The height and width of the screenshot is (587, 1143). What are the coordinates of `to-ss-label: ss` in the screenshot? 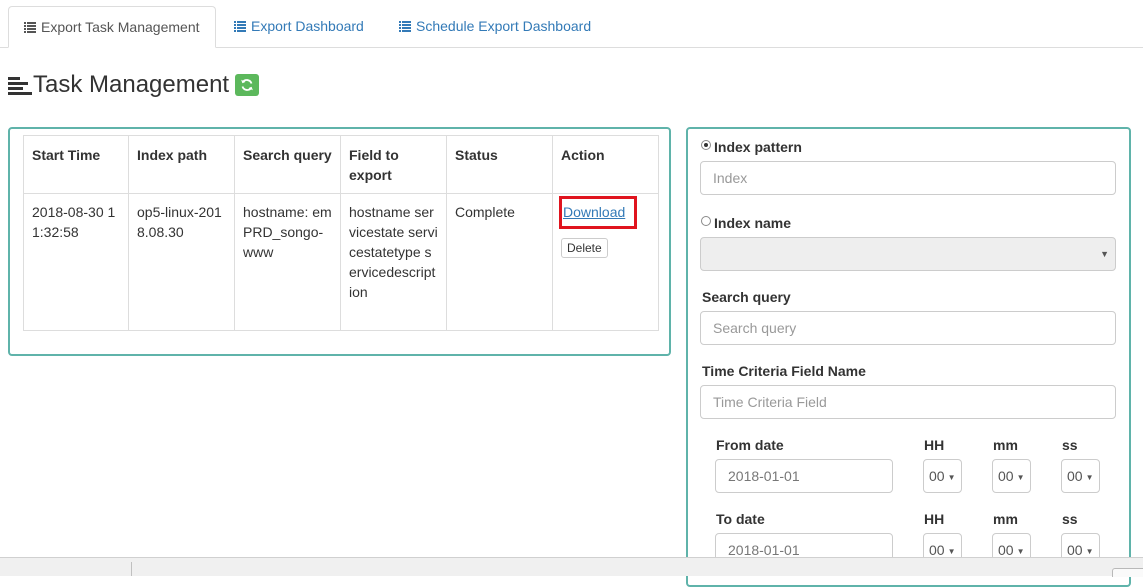 It's located at (1070, 519).